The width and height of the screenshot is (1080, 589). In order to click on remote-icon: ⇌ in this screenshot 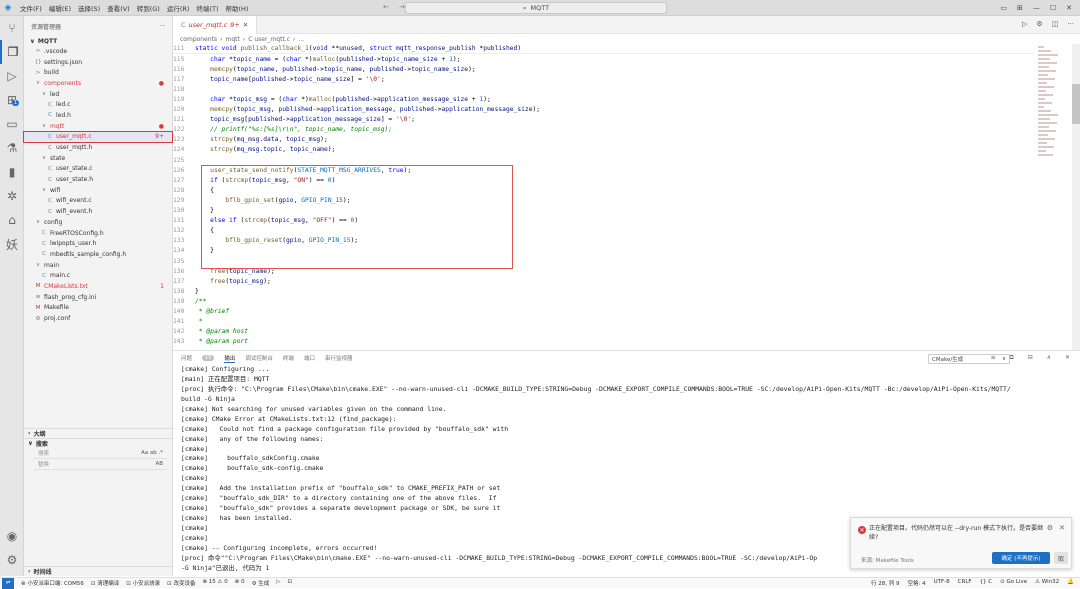, I will do `click(8, 583)`.